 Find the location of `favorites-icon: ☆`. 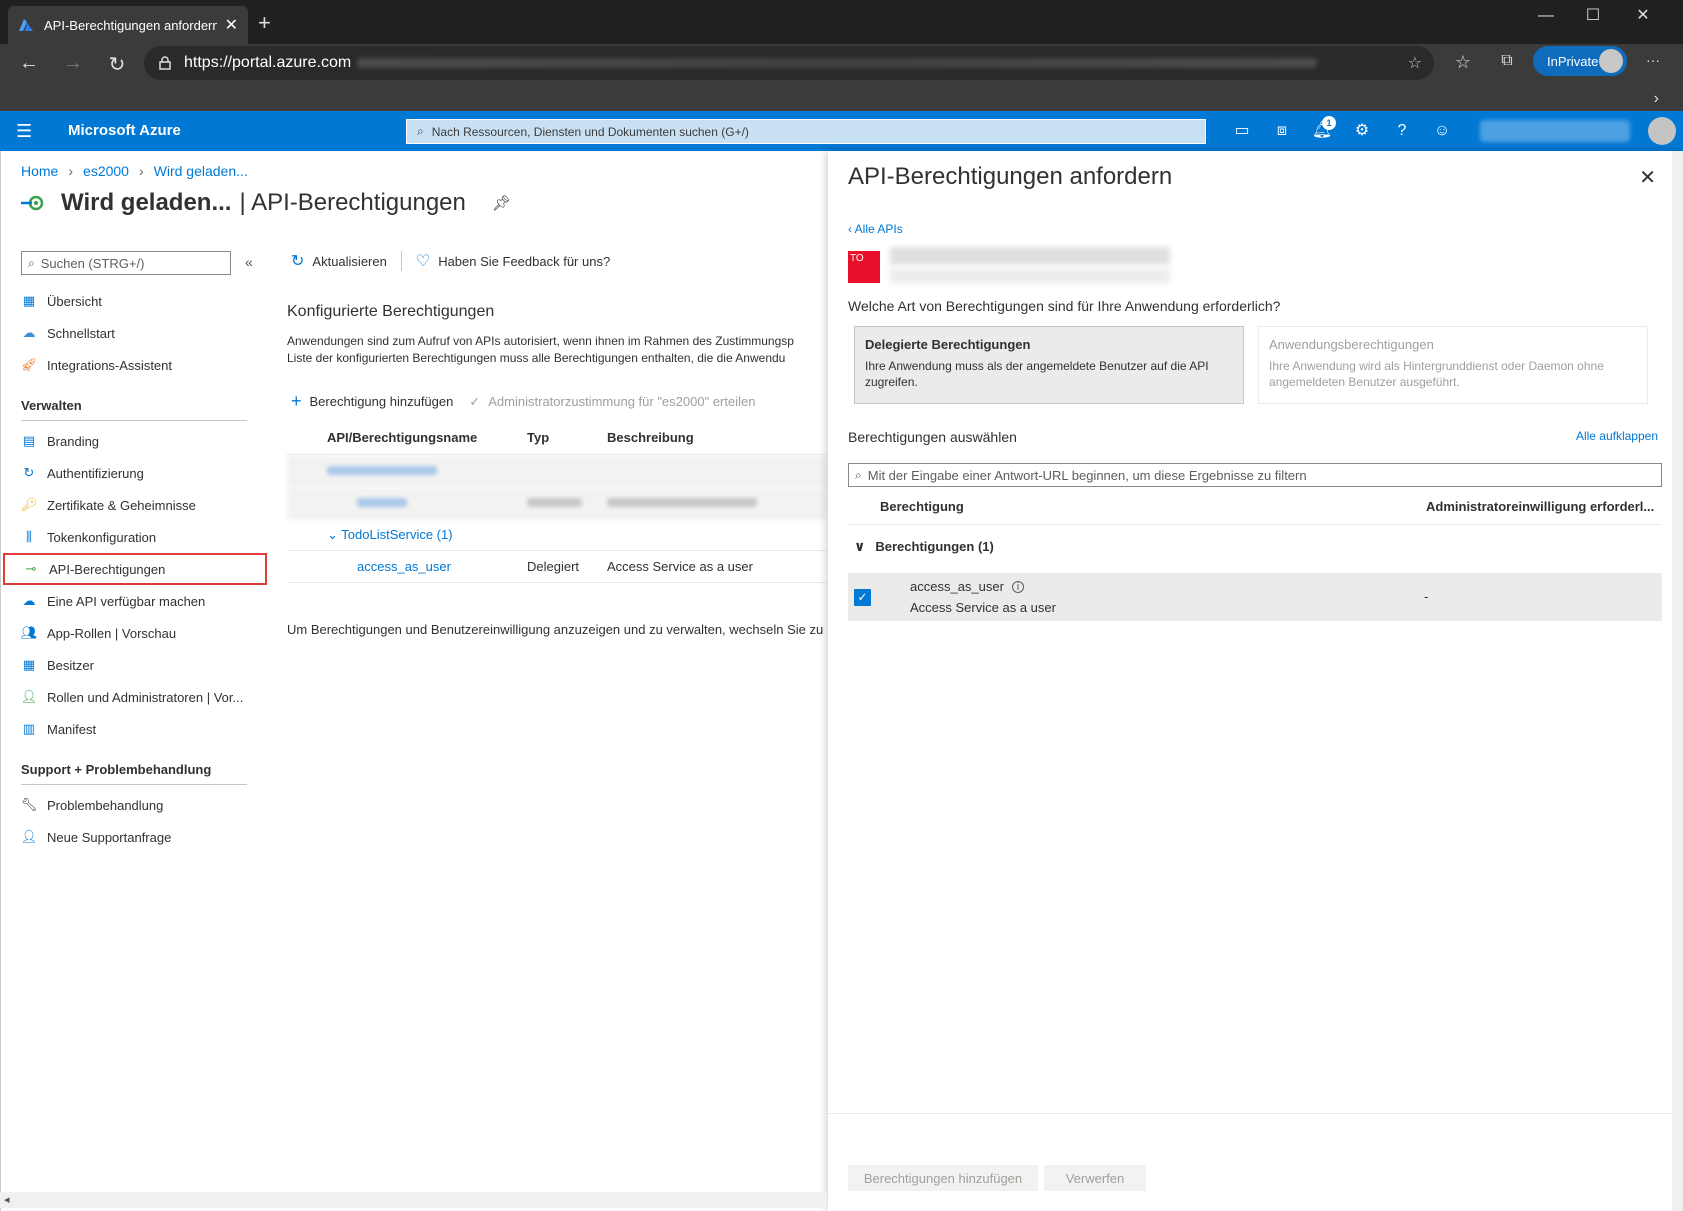

favorites-icon: ☆ is located at coordinates (1463, 62).